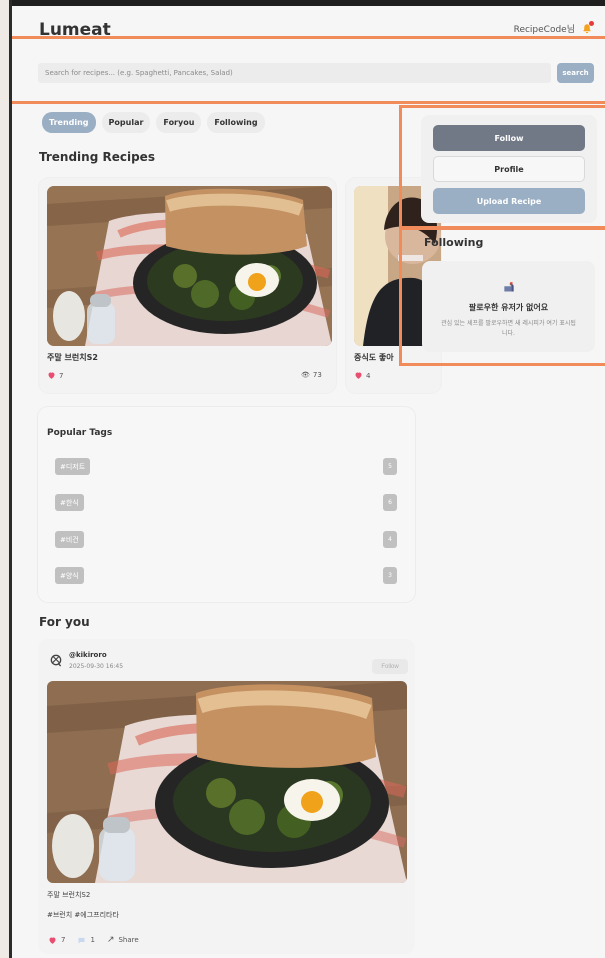 Image resolution: width=605 pixels, height=958 pixels. Describe the element at coordinates (509, 138) in the screenshot. I see `follow-button: Follow` at that location.